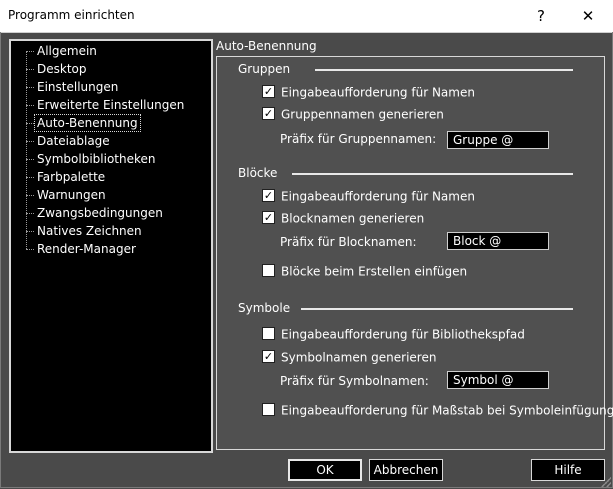  I want to click on gruppen-prompt-checkbox: ✓, so click(268, 91).